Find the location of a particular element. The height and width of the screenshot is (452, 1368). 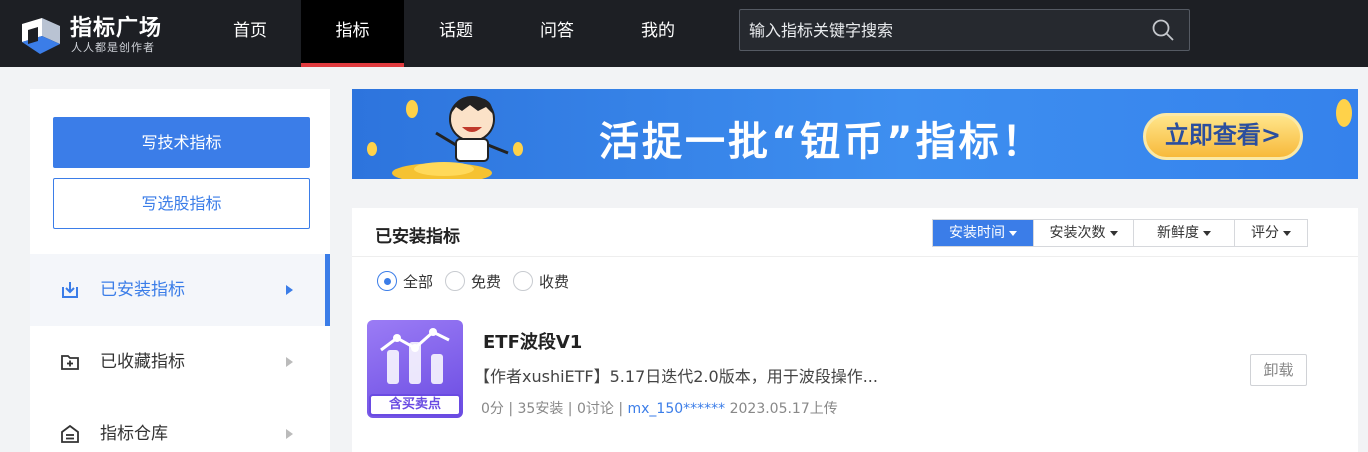

nav-topics: 话题 is located at coordinates (456, 33).